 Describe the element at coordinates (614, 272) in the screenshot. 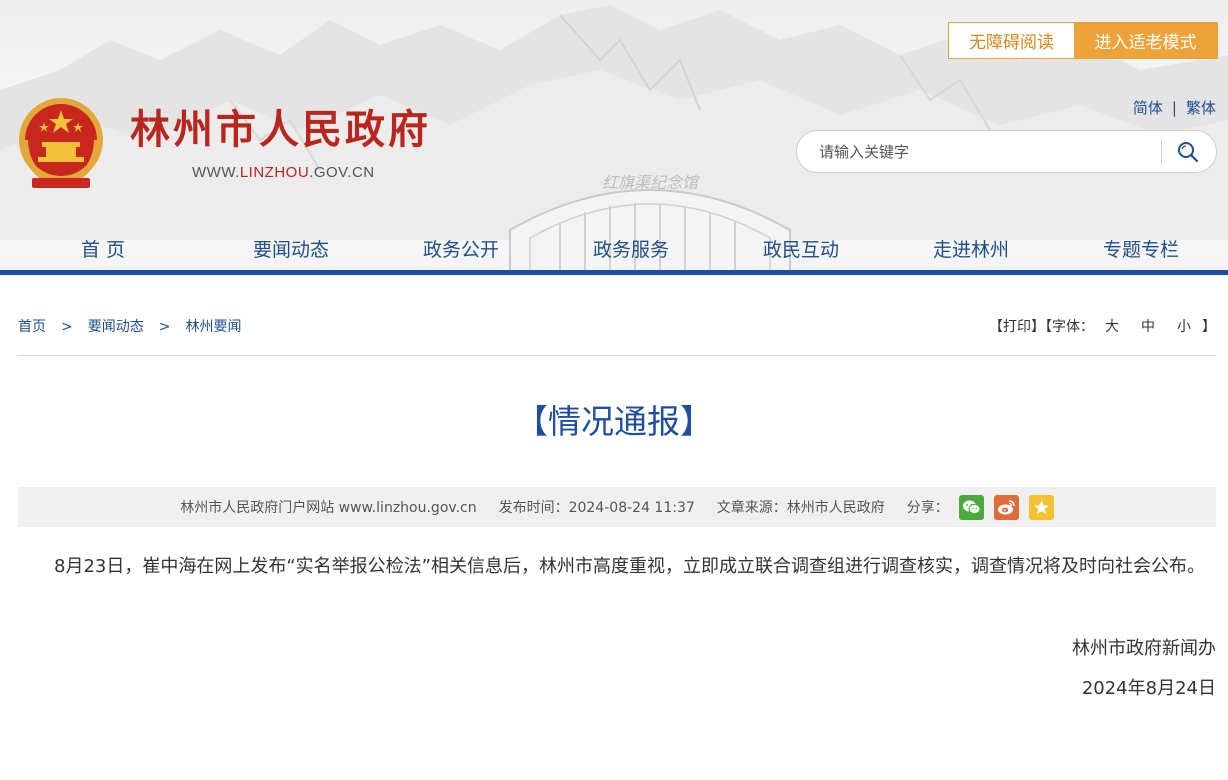

I see `nav-underline` at that location.